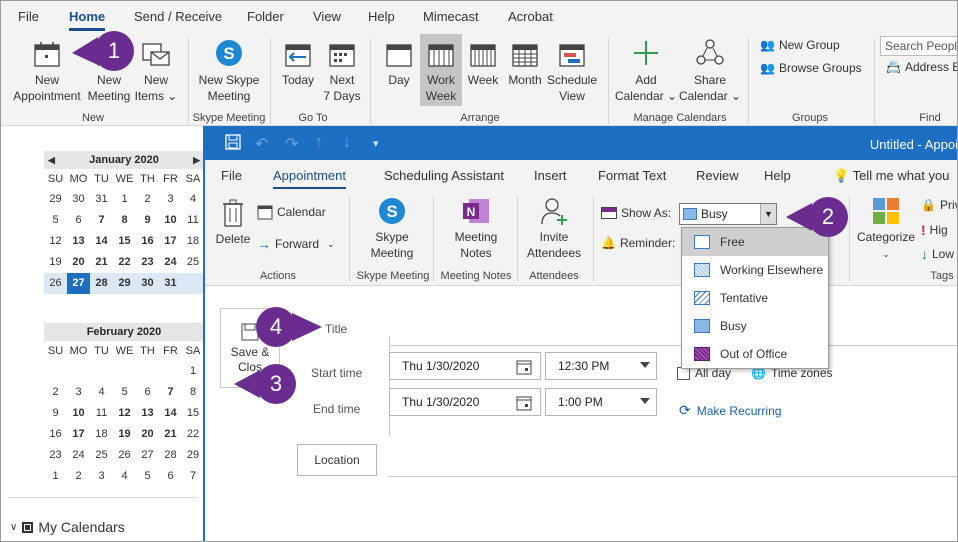 This screenshot has width=958, height=542. I want to click on search-people-input: Search People, so click(919, 46).